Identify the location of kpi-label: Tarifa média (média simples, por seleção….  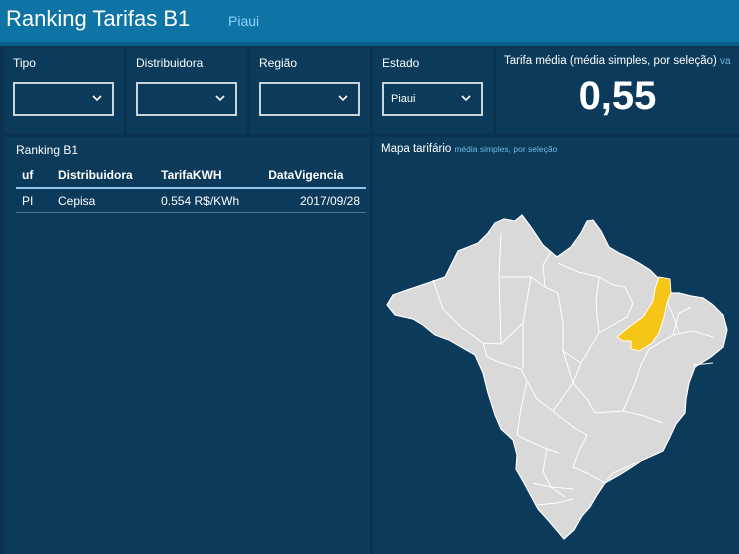
(617, 61).